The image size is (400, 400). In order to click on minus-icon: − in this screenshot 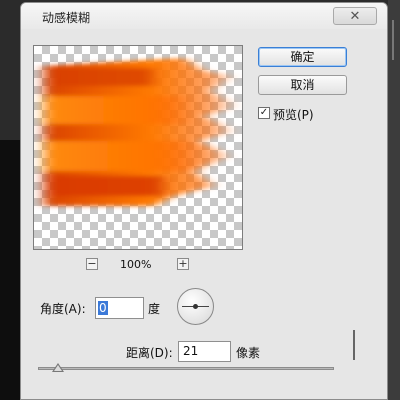, I will do `click(92, 263)`.